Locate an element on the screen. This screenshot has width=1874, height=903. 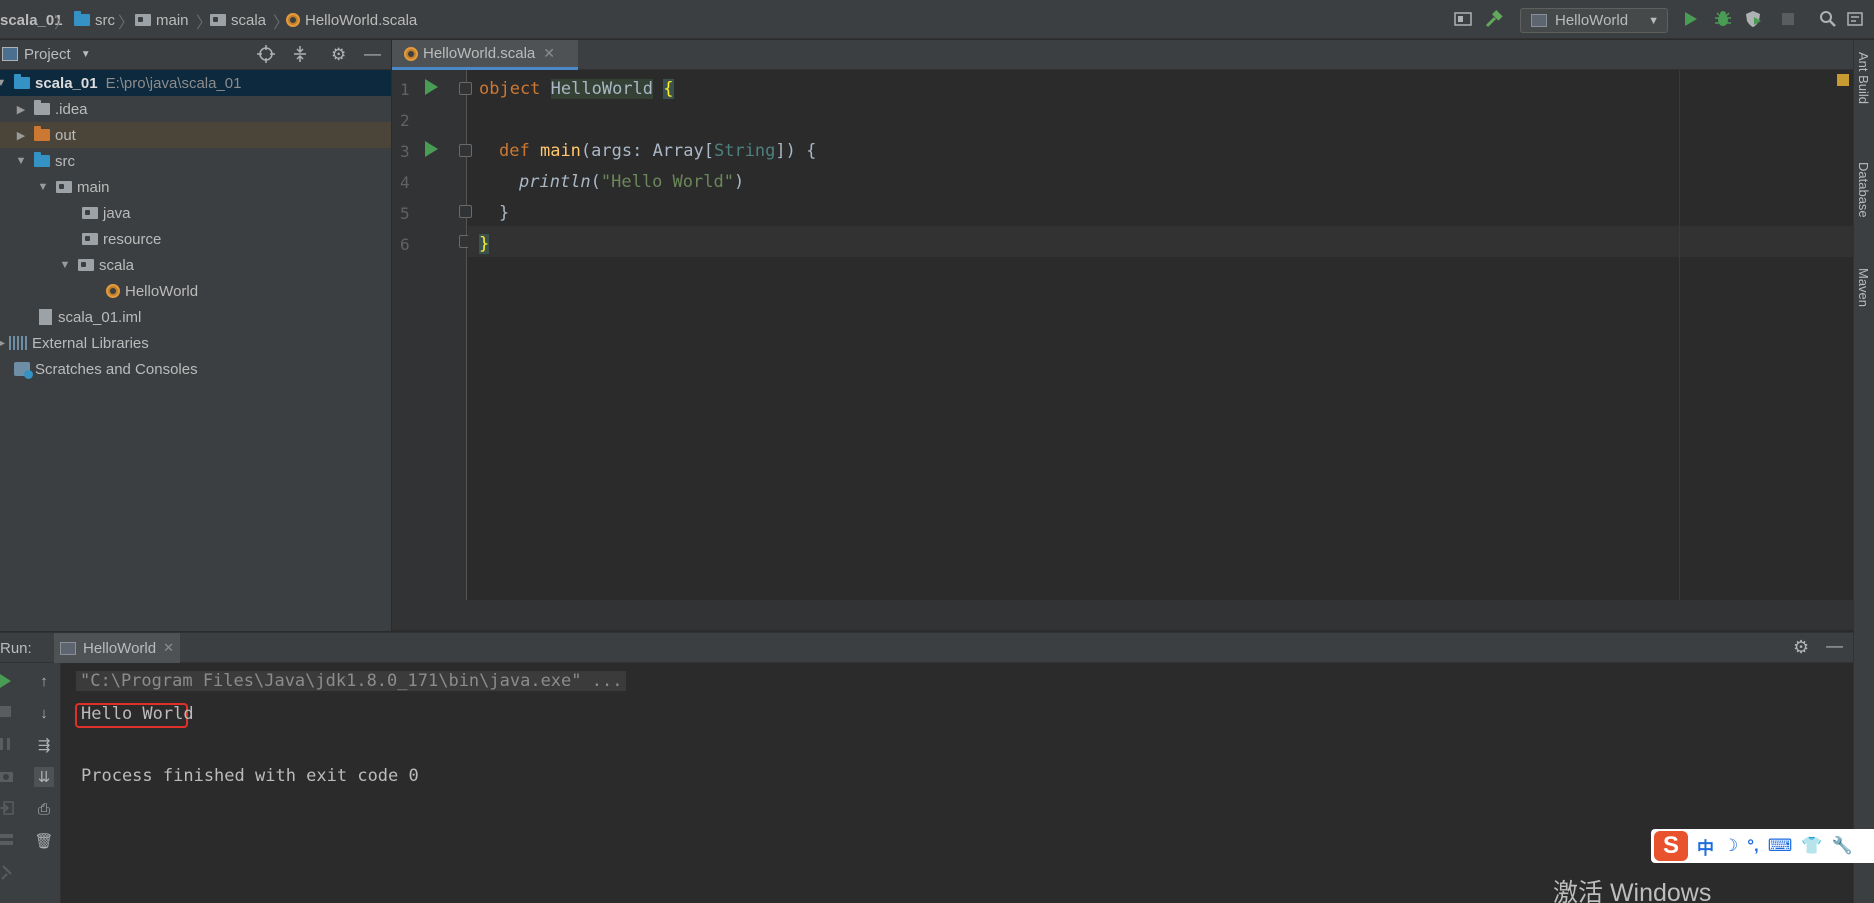
ant-build-tool-button: Ant Build is located at coordinates (1863, 78).